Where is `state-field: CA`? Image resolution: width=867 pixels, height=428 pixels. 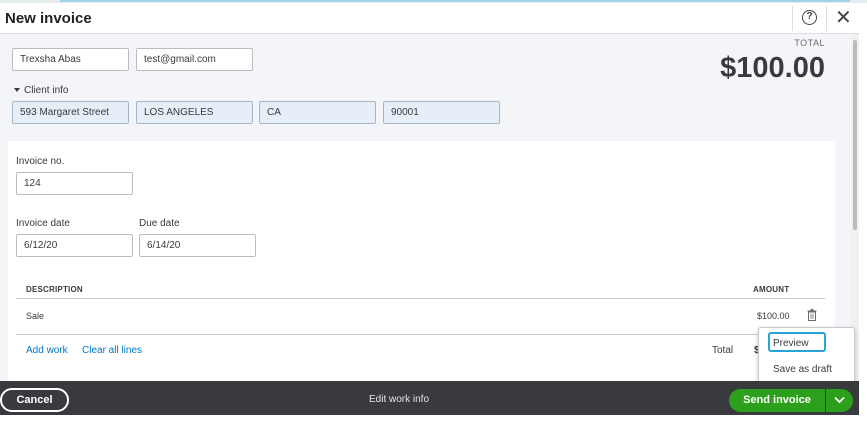 state-field: CA is located at coordinates (317, 112).